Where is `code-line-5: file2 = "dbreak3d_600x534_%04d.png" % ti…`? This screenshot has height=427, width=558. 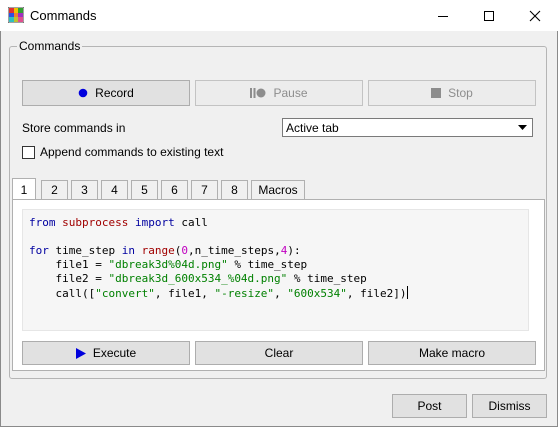 code-line-5: file2 = "dbreak3d_600x534_%04d.png" % ti… is located at coordinates (198, 278).